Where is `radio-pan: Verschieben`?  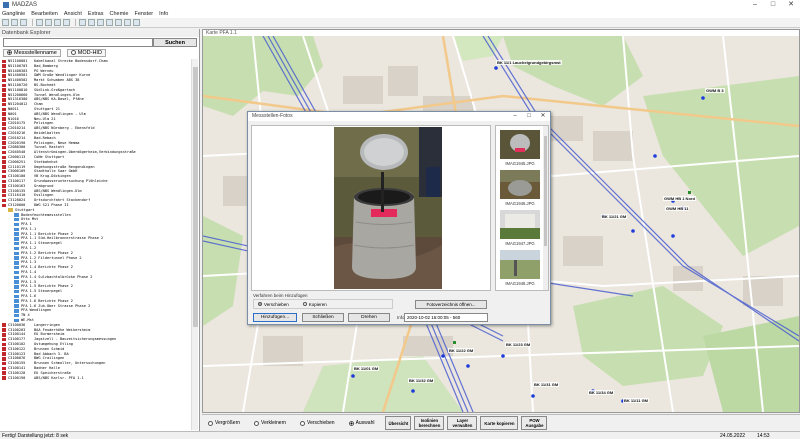 radio-pan: Verschieben is located at coordinates (317, 423).